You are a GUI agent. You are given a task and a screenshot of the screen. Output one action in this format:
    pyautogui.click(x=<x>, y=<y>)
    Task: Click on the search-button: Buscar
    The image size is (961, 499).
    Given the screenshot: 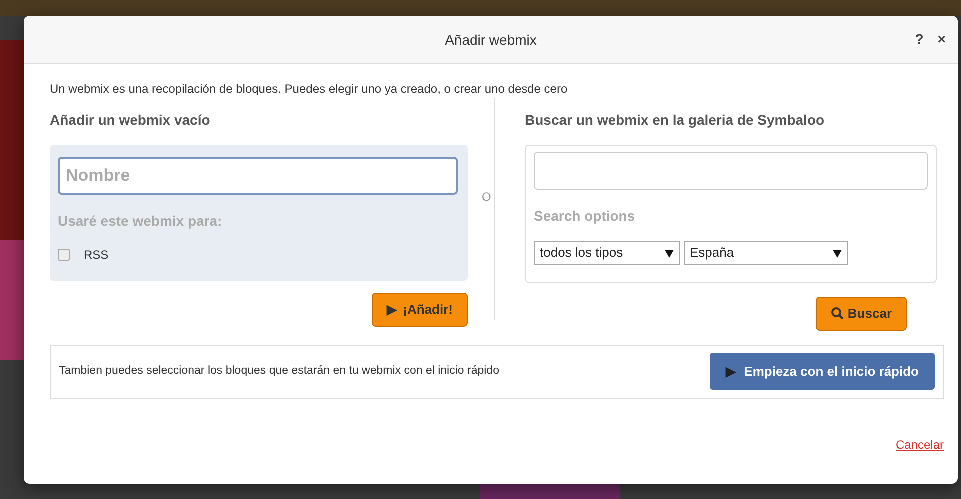 What is the action you would take?
    pyautogui.click(x=861, y=313)
    